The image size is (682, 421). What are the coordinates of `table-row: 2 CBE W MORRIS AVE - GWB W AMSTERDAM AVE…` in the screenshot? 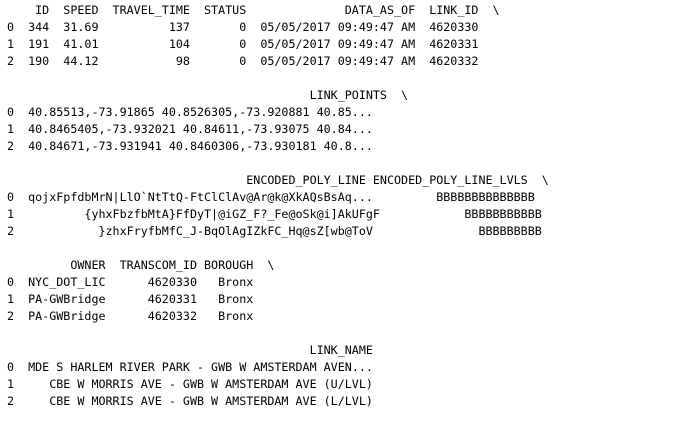 It's located at (190, 401).